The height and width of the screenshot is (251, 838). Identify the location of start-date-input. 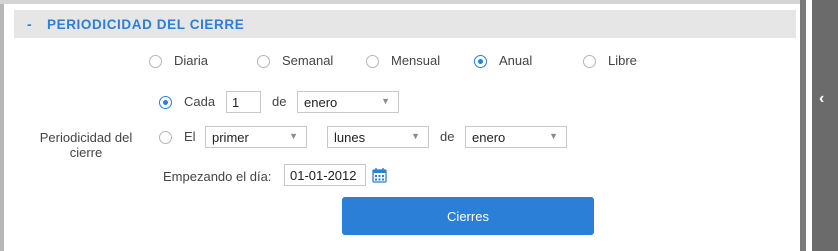
(325, 175).